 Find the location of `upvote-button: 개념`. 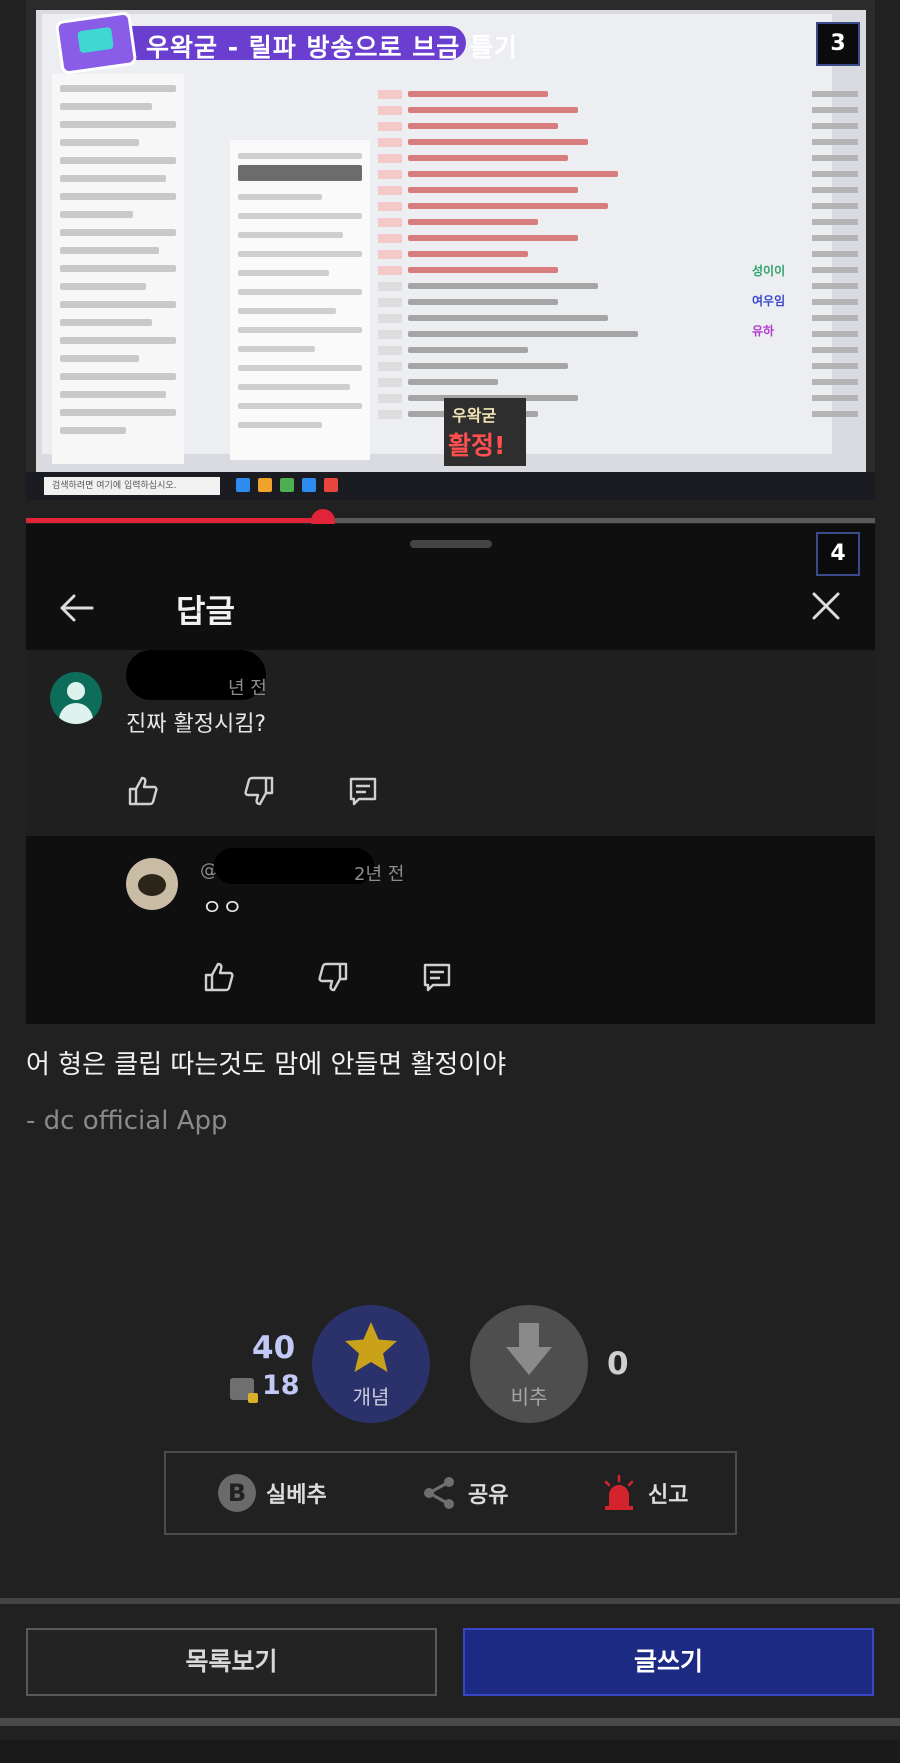

upvote-button: 개념 is located at coordinates (371, 1364).